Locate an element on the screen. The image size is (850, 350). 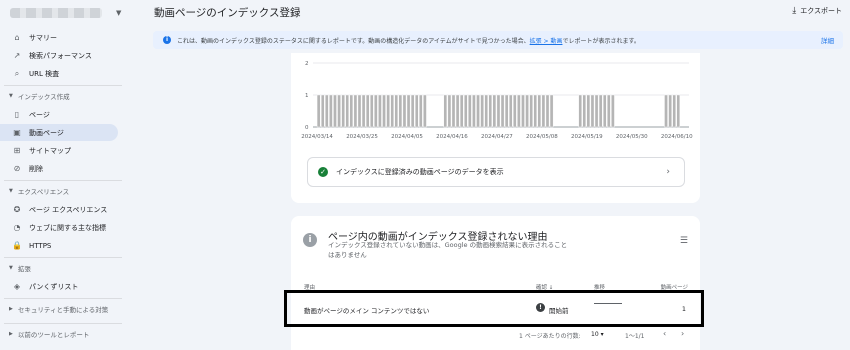
sitemap-icon: ⊞ is located at coordinates (17, 150).